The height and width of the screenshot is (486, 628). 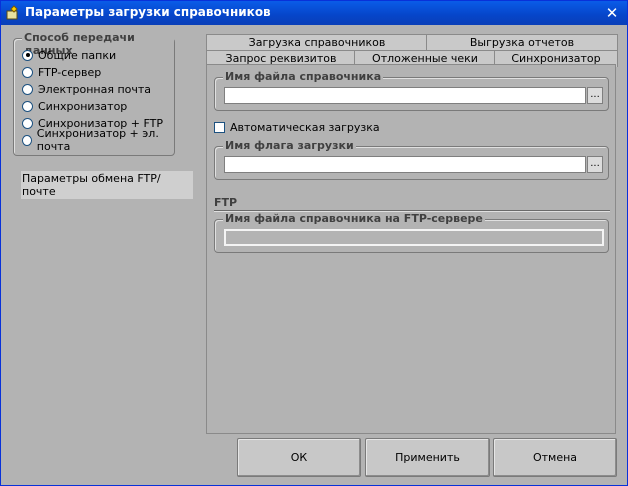 What do you see at coordinates (77, 55) in the screenshot?
I see `radio-label: Общие папки` at bounding box center [77, 55].